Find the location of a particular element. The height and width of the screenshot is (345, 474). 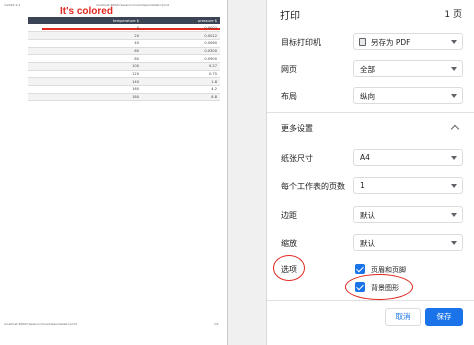

headers-footers-checkbox is located at coordinates (360, 269).